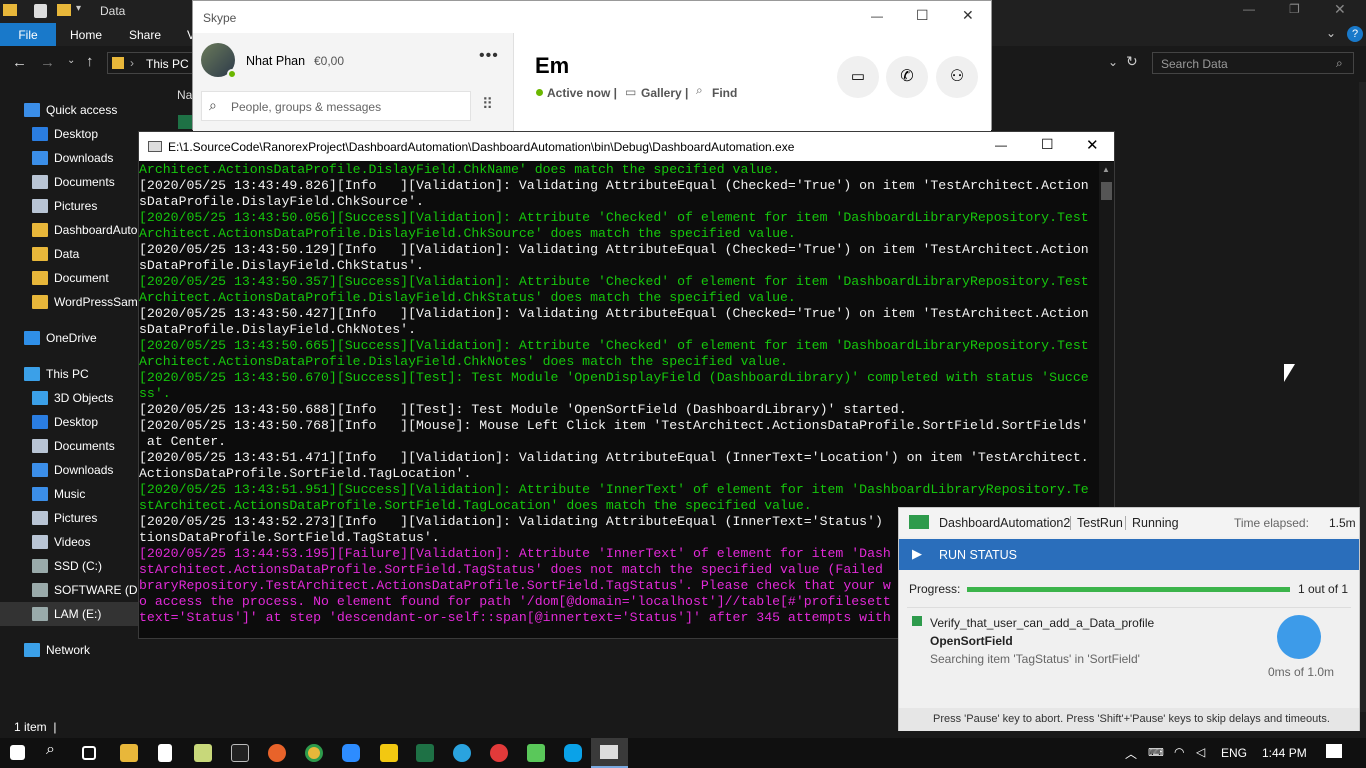 The image size is (1366, 768). I want to click on star-icon, so click(32, 110).